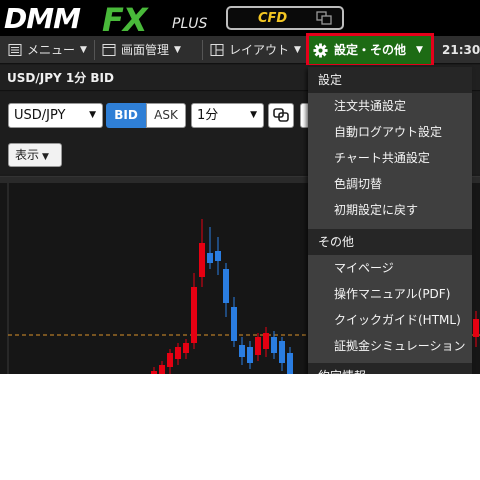 Image resolution: width=480 pixels, height=480 pixels. I want to click on timeframe-select: 1分 ▼, so click(227, 115).